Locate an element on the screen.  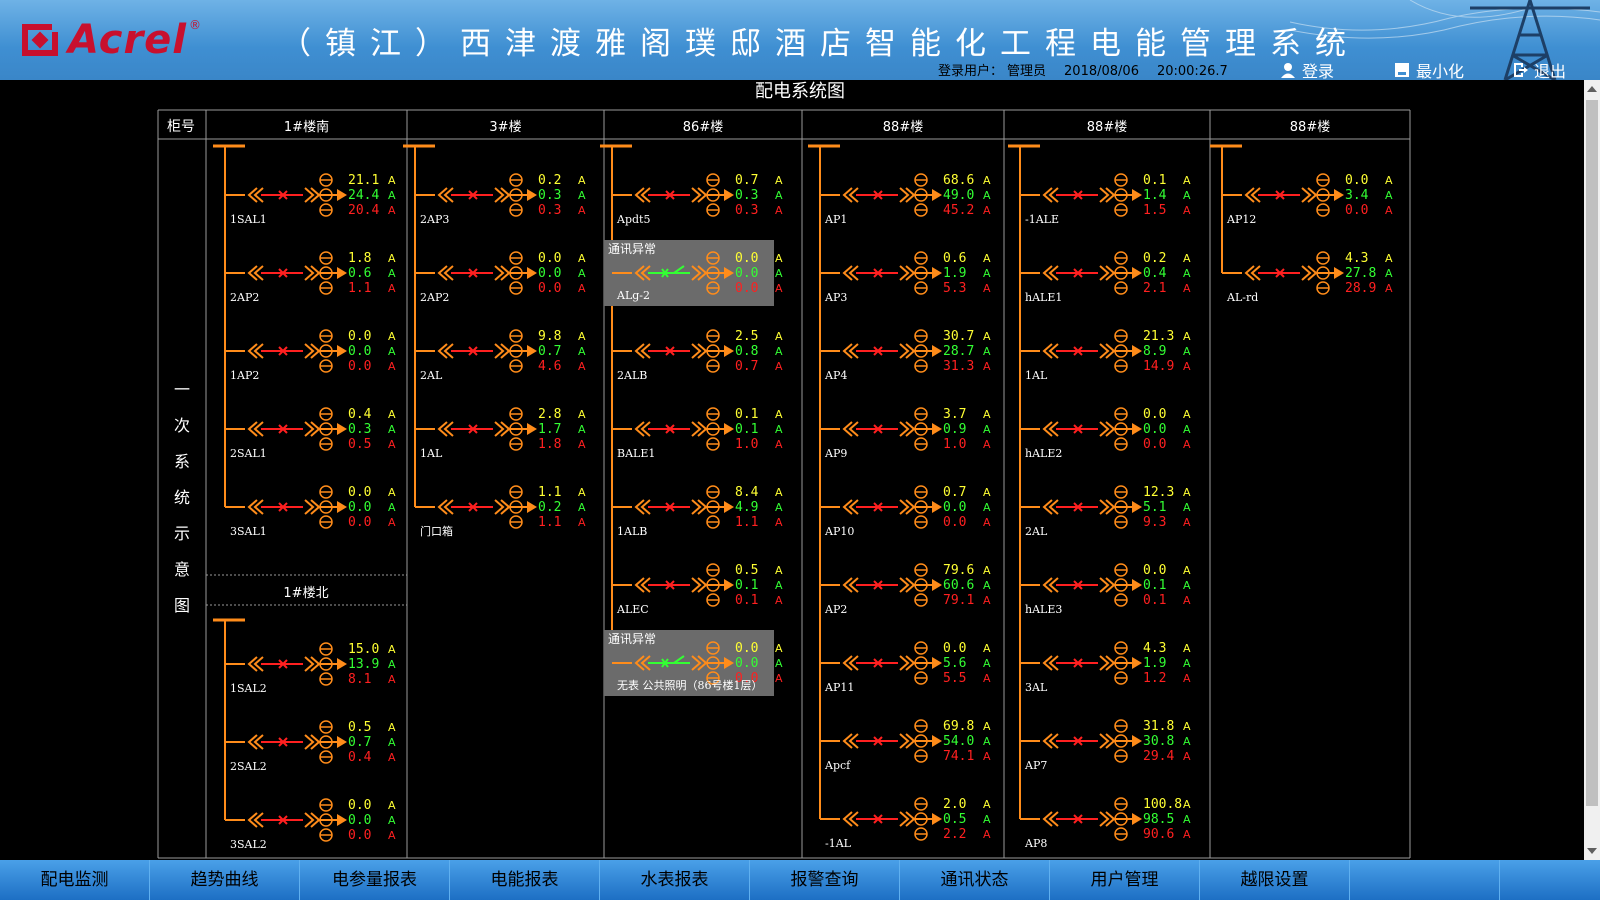
feeder-3SAL2: 0.0 A 0.0 A 0.0 A 3SAL2 is located at coordinates (310, 824).